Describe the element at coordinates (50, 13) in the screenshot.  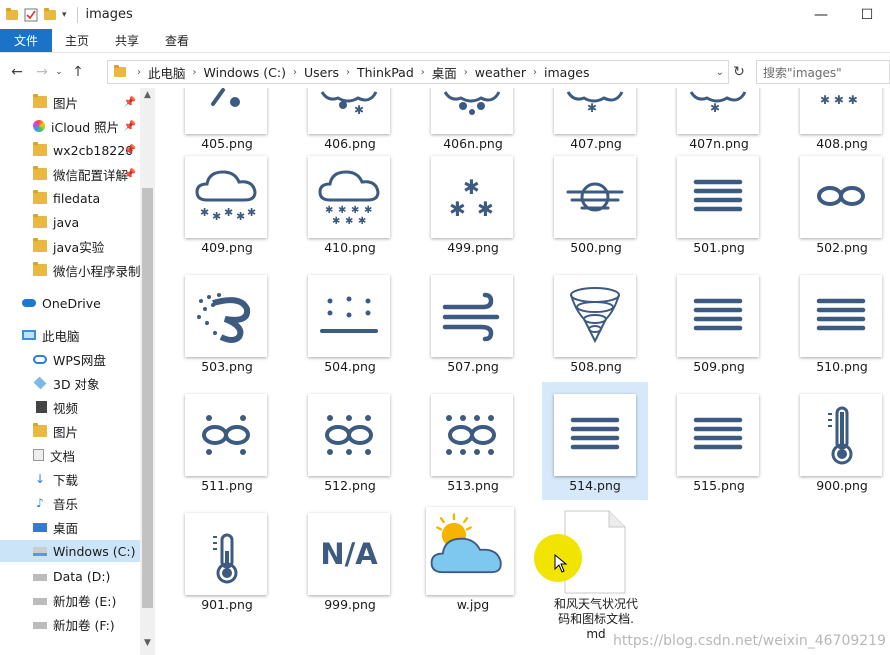
I see `new-folder-icon` at that location.